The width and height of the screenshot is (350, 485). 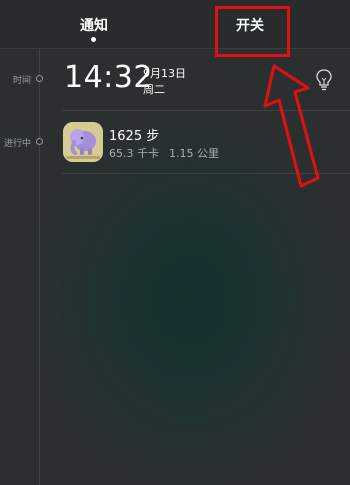 I want to click on tab-bar-divider, so click(x=175, y=48).